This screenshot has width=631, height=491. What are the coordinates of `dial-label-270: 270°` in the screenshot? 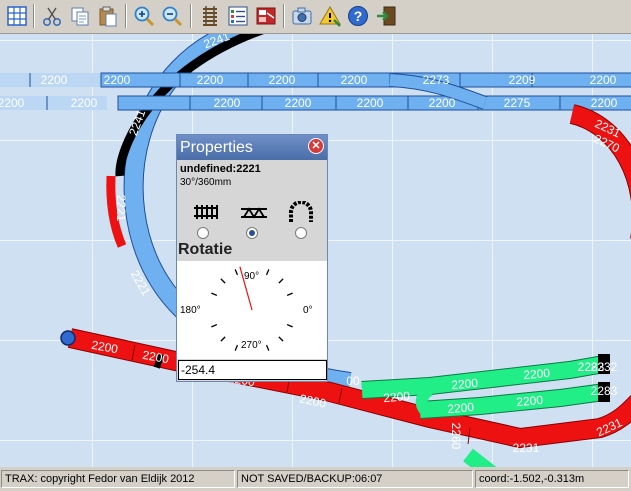 It's located at (251, 345).